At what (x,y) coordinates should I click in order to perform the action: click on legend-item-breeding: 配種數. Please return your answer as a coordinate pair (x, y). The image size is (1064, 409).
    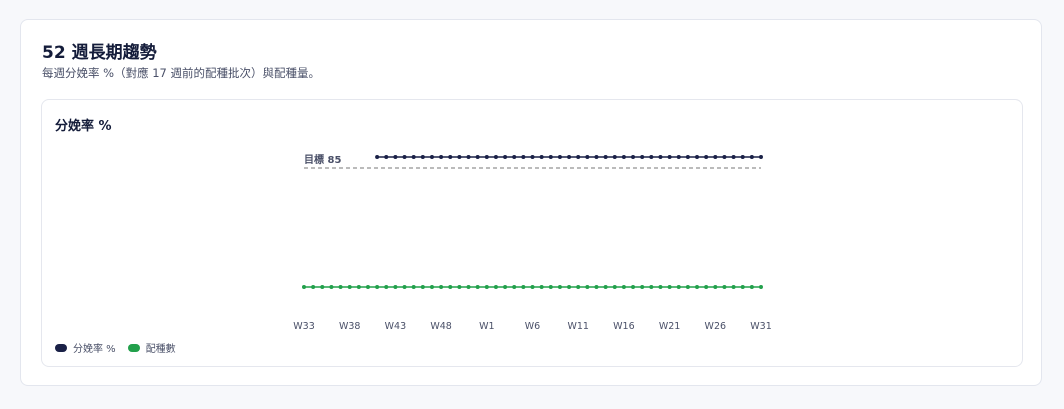
    Looking at the image, I should click on (151, 347).